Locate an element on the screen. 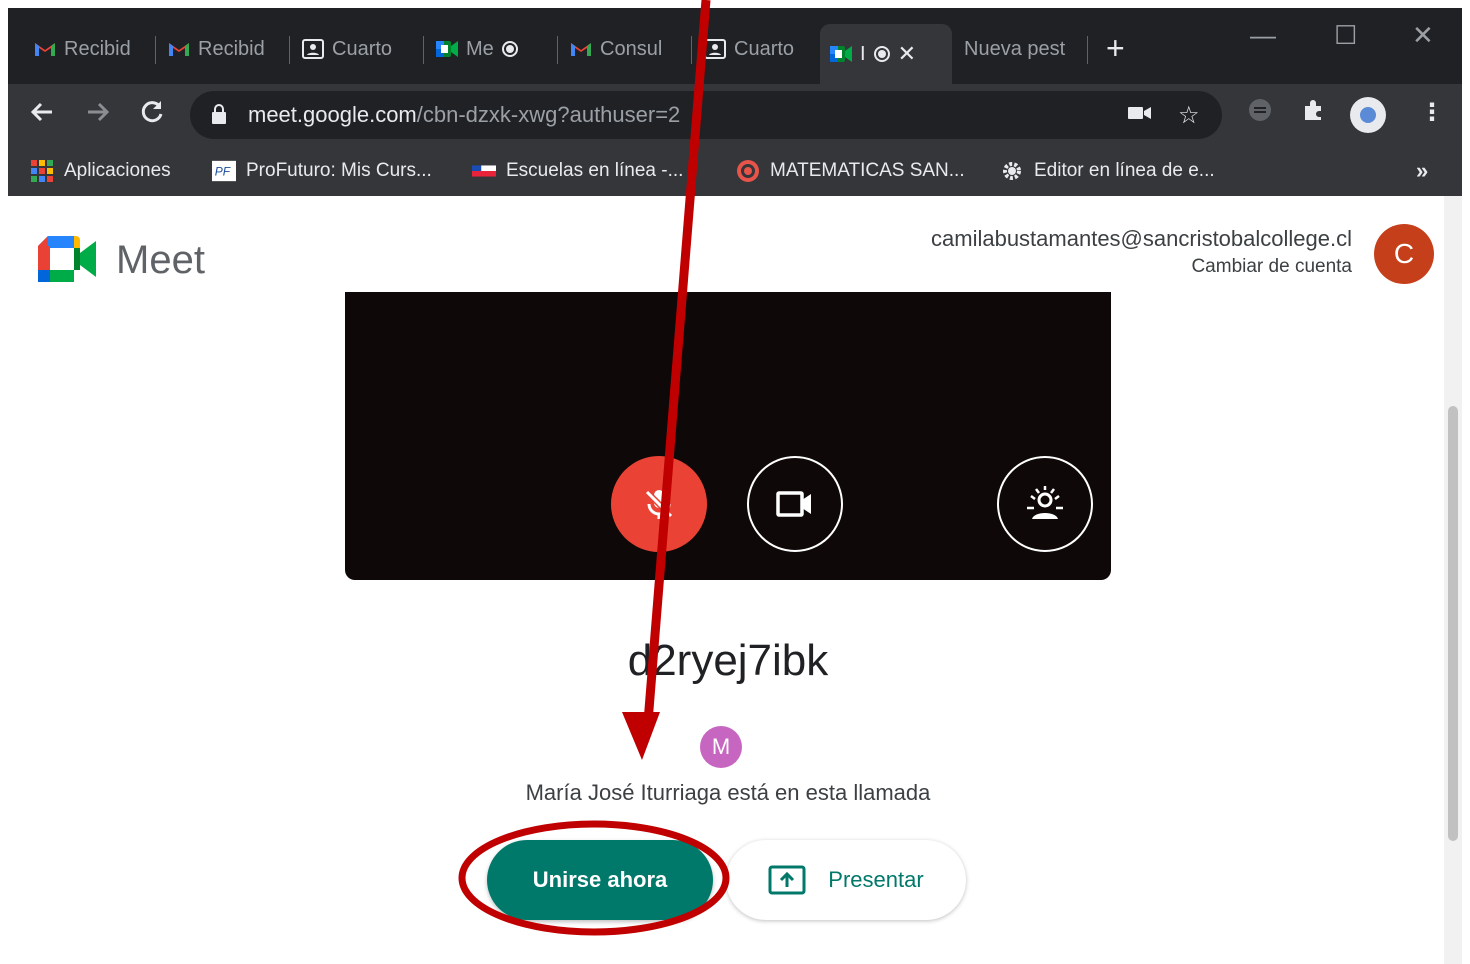 This screenshot has height=964, width=1470. visual-effects-button is located at coordinates (1045, 504).